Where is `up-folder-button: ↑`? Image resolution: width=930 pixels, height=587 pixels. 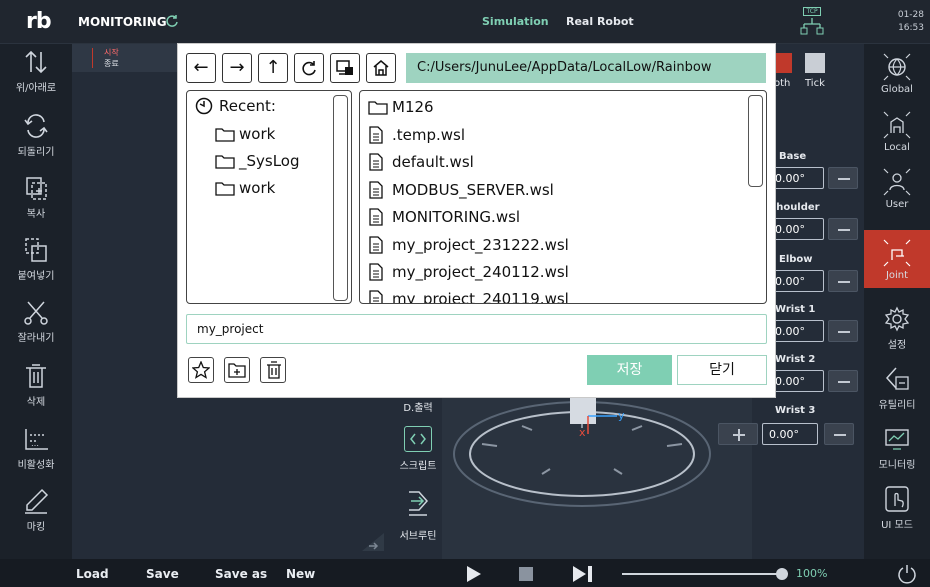 up-folder-button: ↑ is located at coordinates (273, 68).